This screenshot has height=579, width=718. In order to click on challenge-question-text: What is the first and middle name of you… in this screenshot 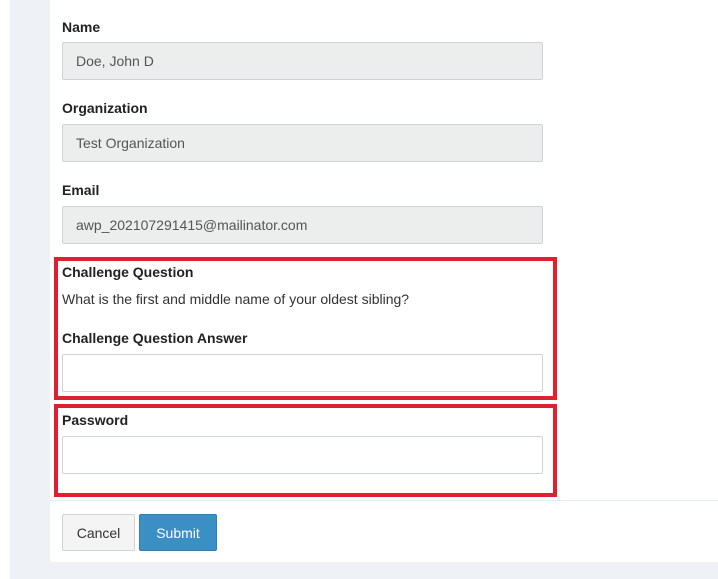, I will do `click(236, 299)`.